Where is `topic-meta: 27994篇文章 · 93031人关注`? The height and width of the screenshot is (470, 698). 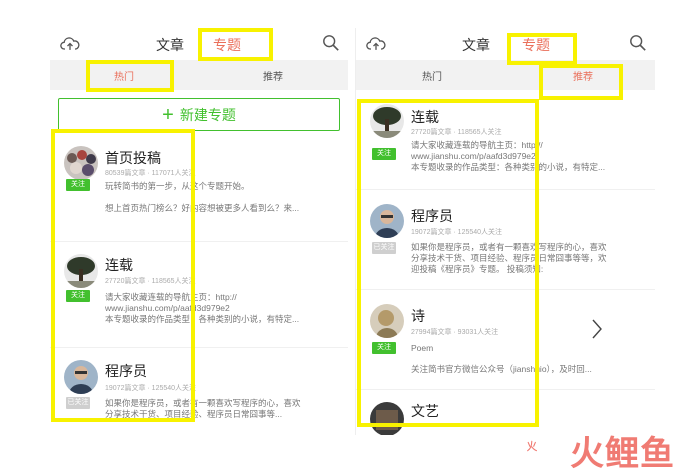 topic-meta: 27994篇文章 · 93031人关注 is located at coordinates (455, 332).